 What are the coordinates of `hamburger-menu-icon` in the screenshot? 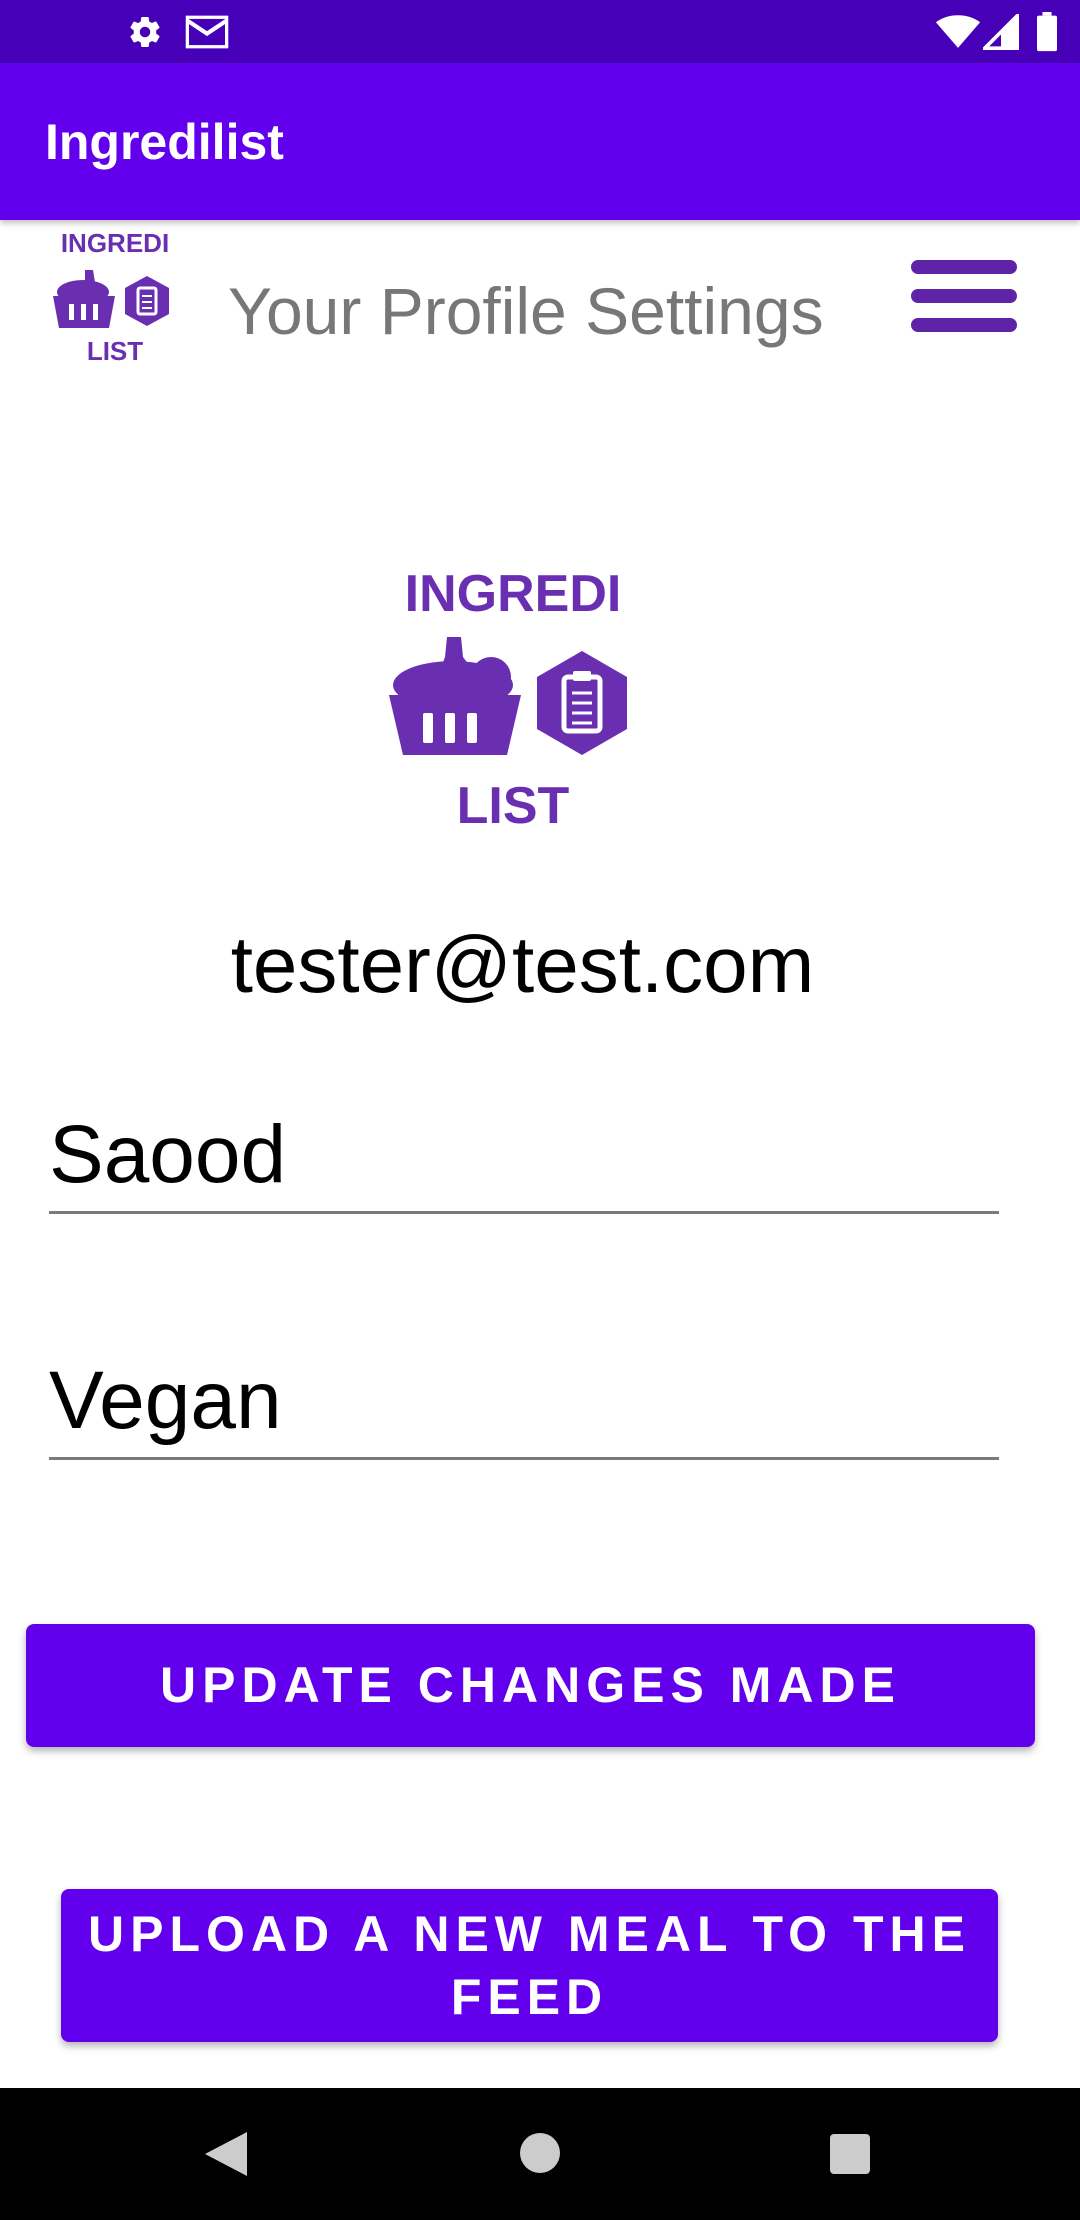 It's located at (965, 300).